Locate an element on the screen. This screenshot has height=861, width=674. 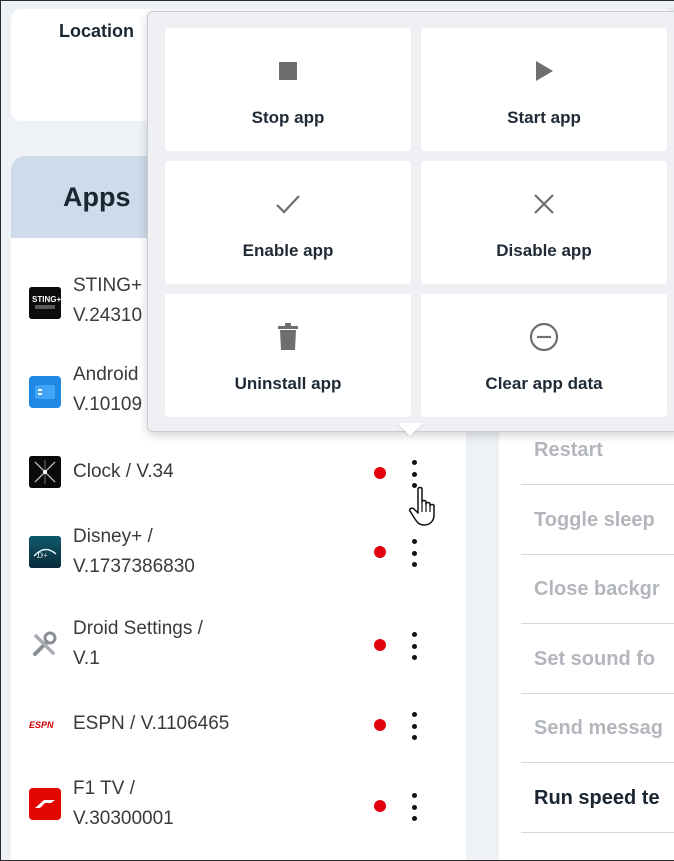
app-name: ESPN / V.1106465 is located at coordinates (151, 723).